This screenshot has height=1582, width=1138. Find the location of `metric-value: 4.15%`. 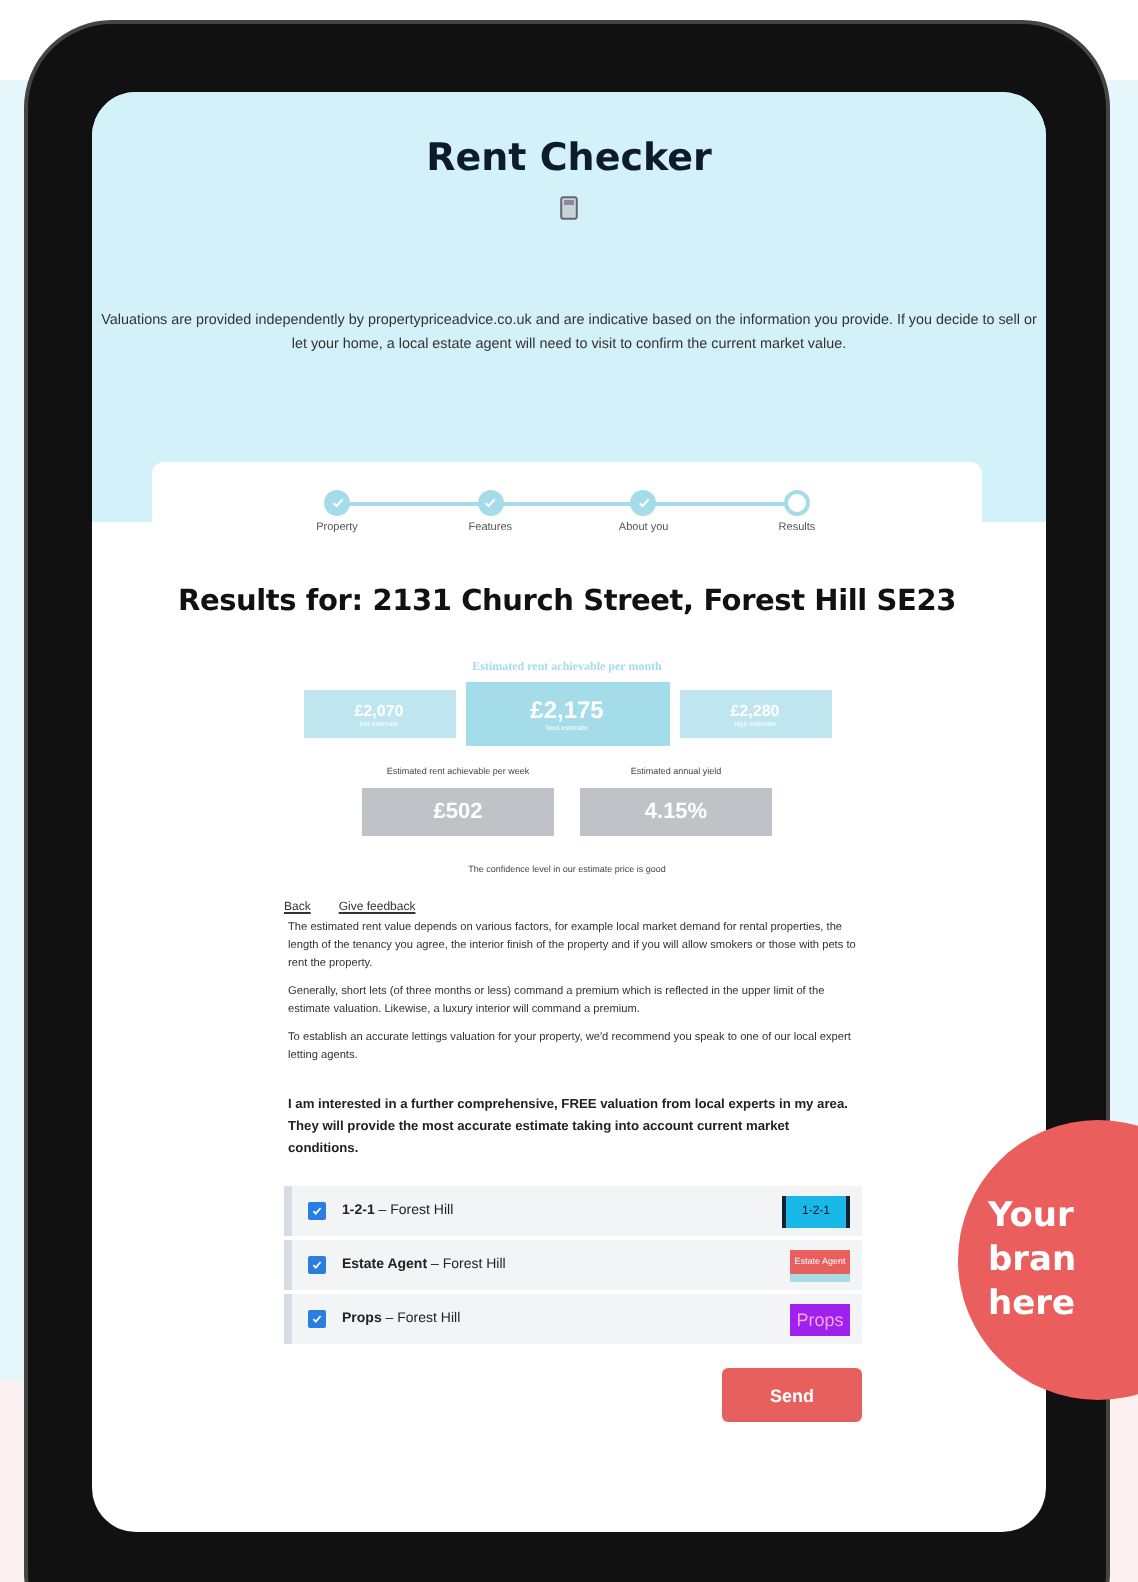

metric-value: 4.15% is located at coordinates (676, 812).